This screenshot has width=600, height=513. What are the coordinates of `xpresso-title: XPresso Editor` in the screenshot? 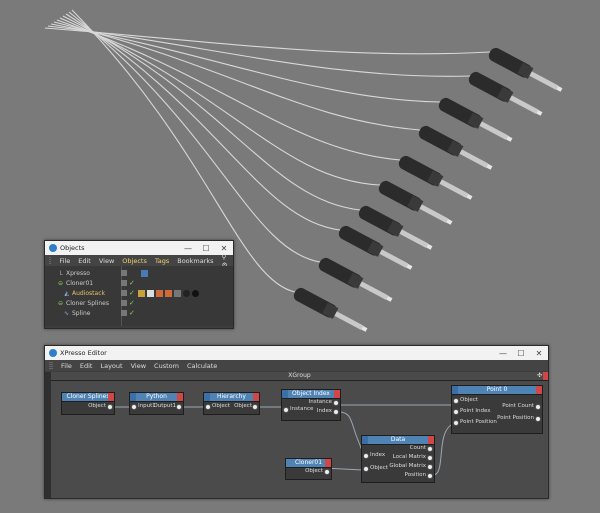 It's located at (83, 353).